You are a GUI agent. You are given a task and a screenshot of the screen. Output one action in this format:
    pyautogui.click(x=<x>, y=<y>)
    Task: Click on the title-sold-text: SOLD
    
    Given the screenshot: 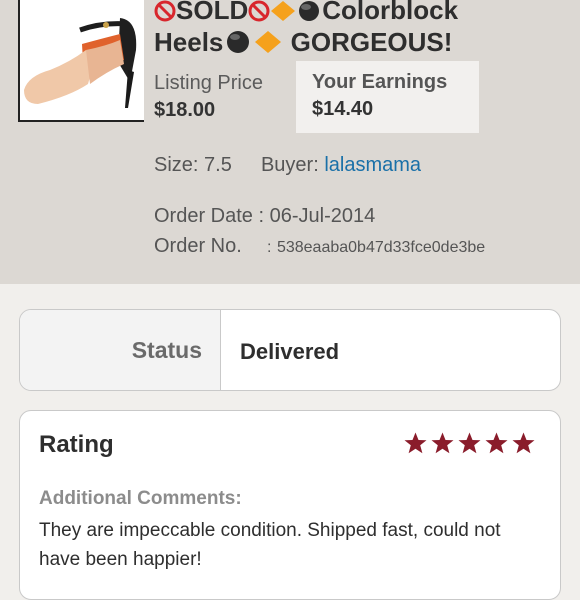 What is the action you would take?
    pyautogui.click(x=212, y=12)
    